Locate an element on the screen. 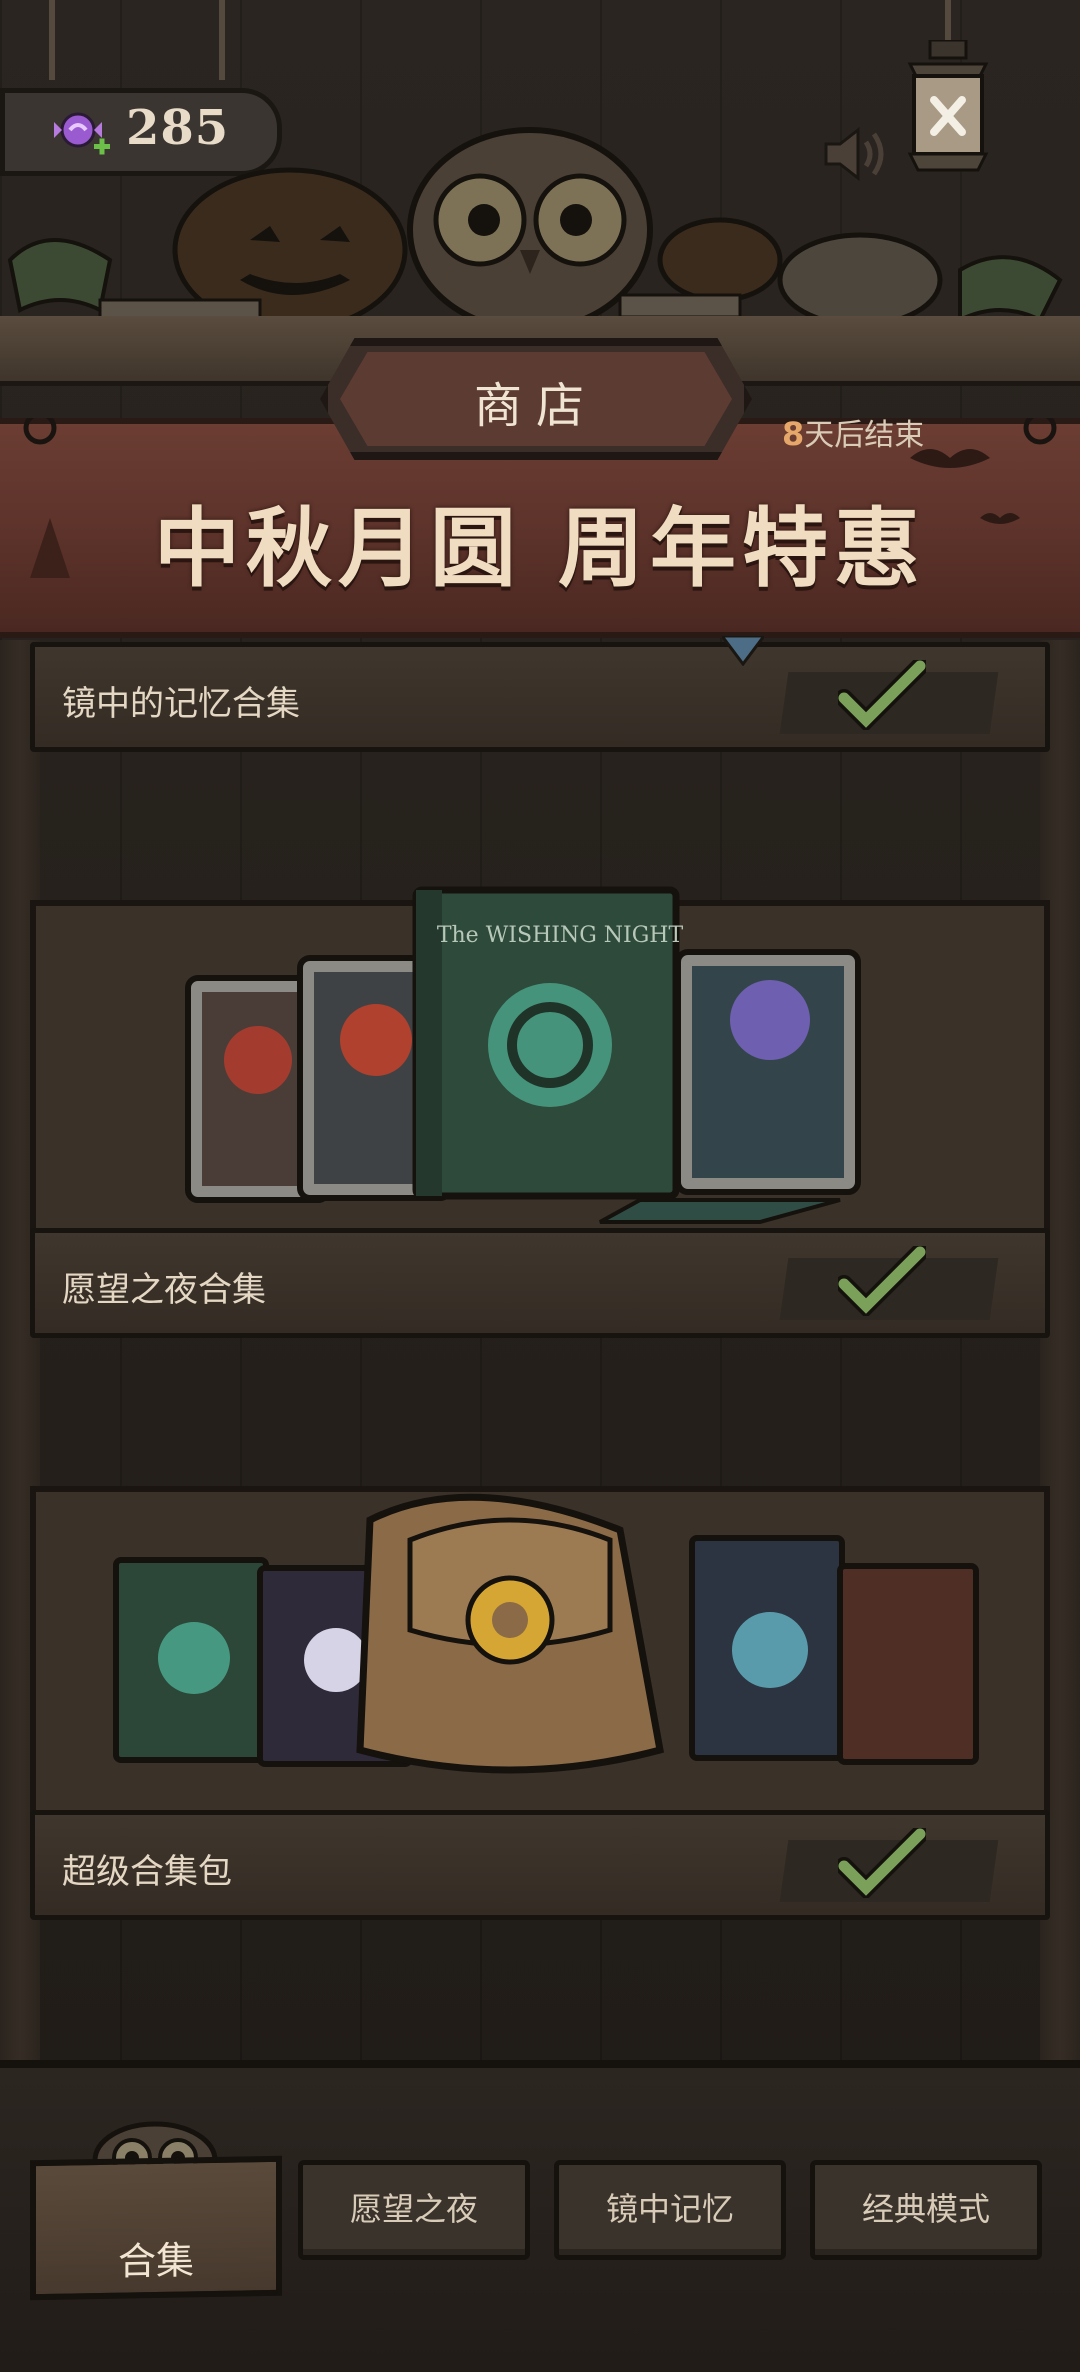 The width and height of the screenshot is (1080, 2372). countdown-label: 天后结束 is located at coordinates (864, 435).